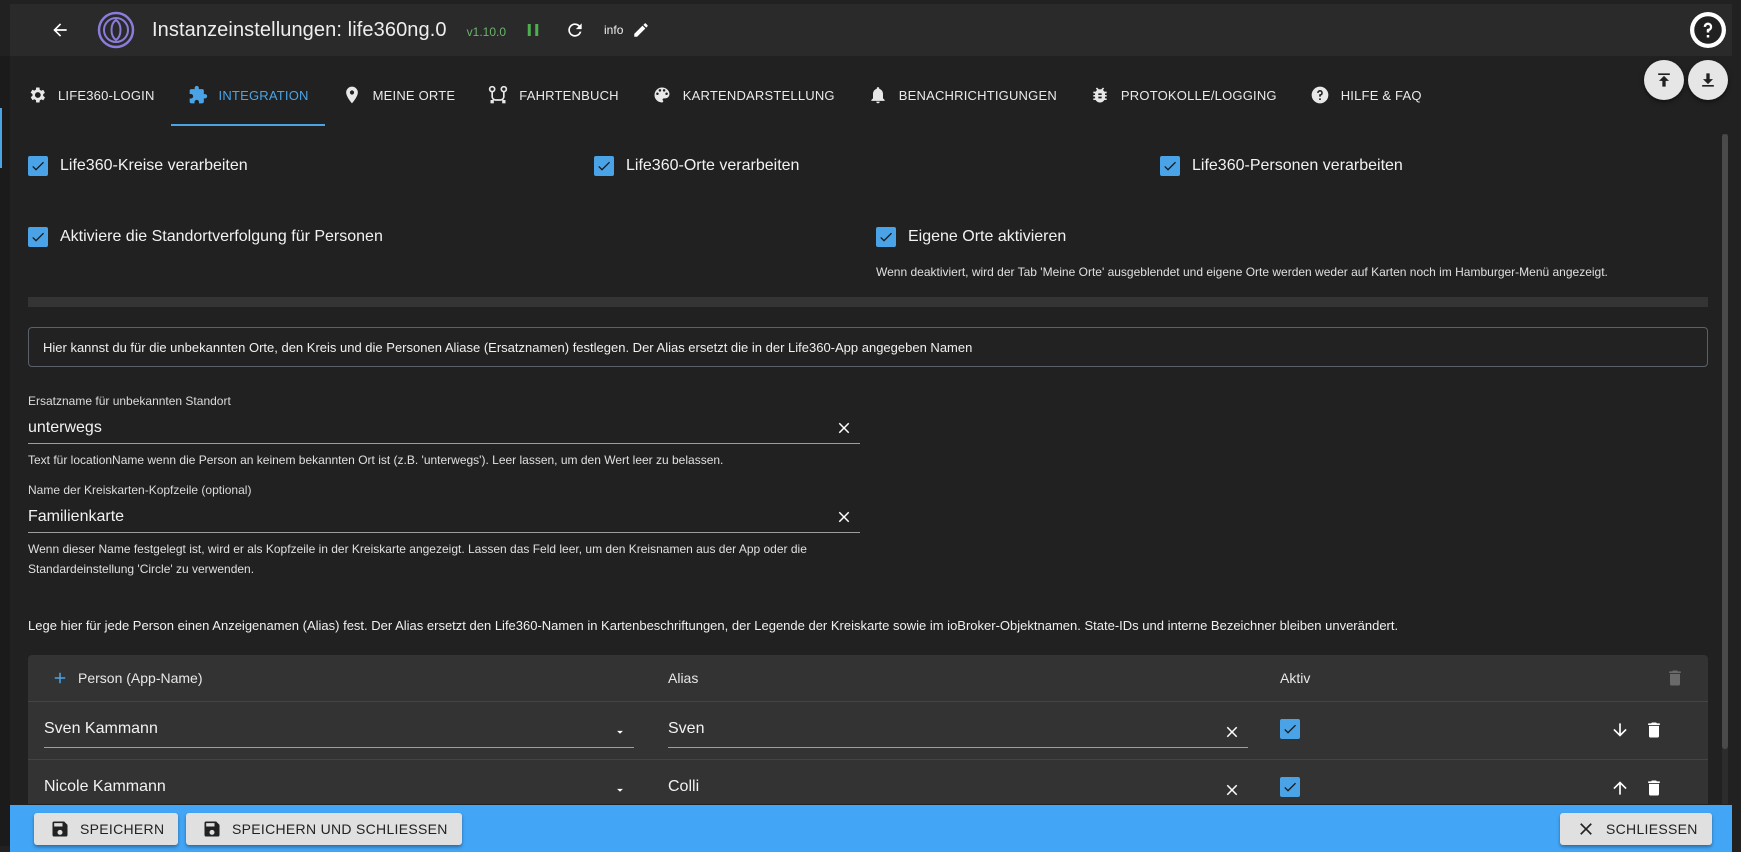 This screenshot has width=1741, height=852. What do you see at coordinates (486, 32) in the screenshot?
I see `version-label: v1.10.0` at bounding box center [486, 32].